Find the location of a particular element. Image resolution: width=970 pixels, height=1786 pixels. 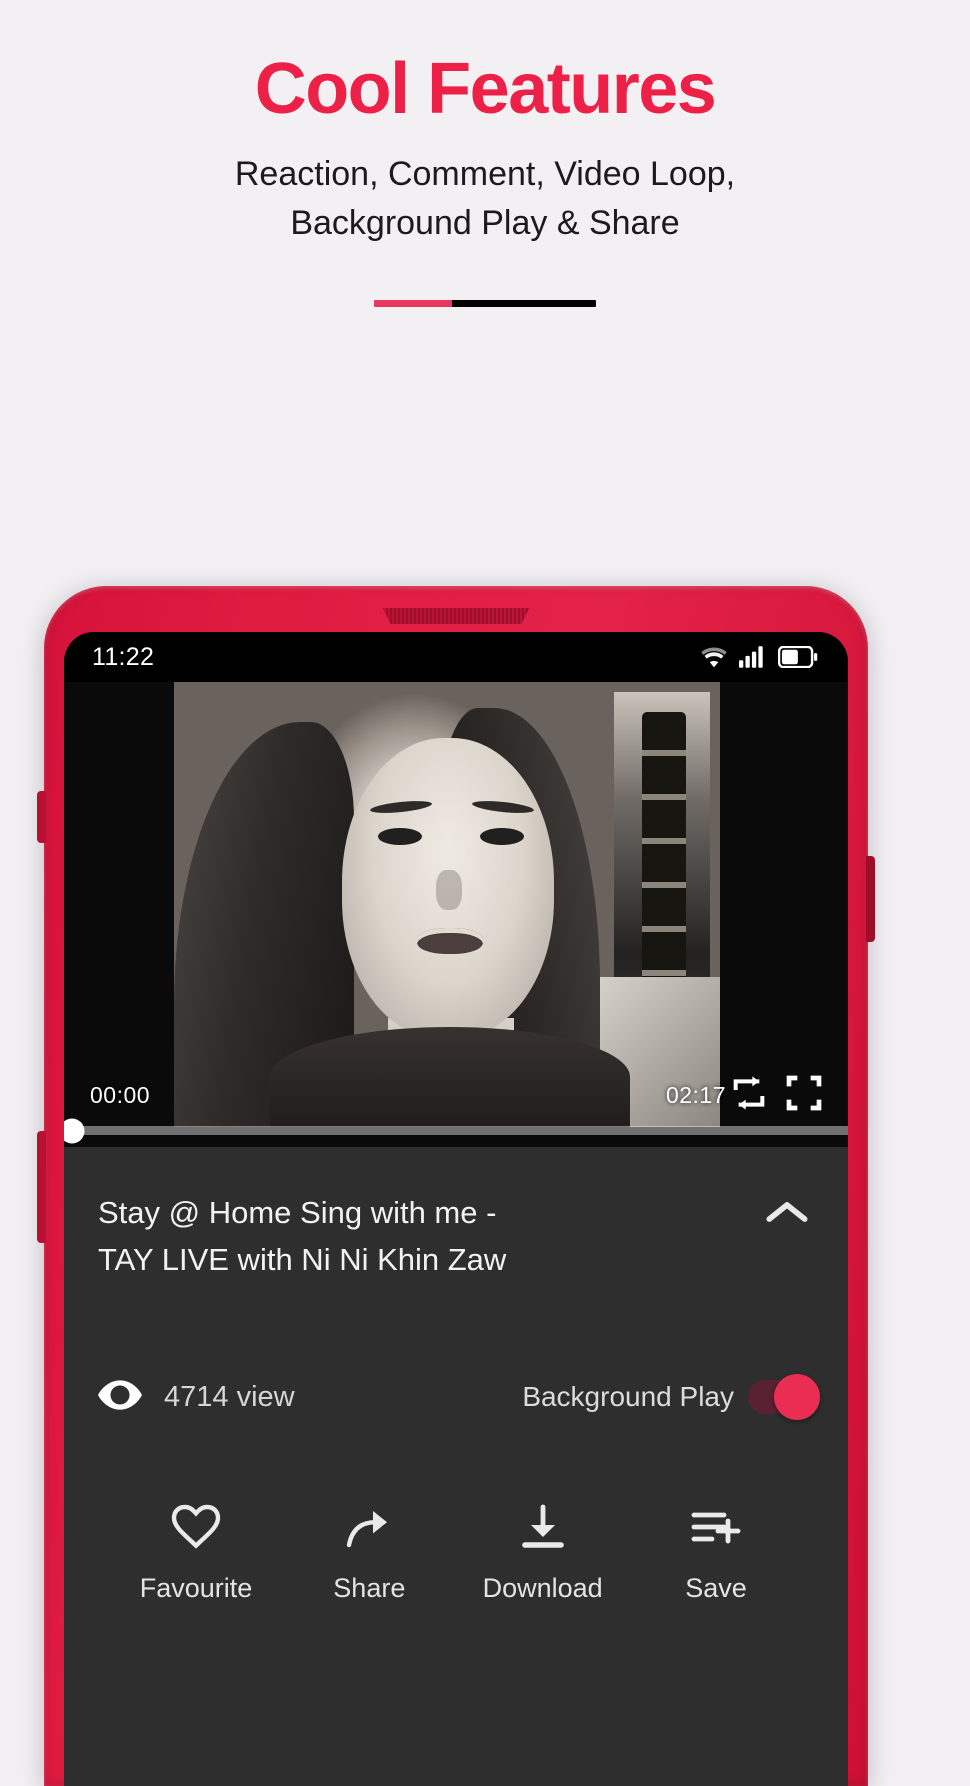

save-button: Save is located at coordinates (716, 1551).